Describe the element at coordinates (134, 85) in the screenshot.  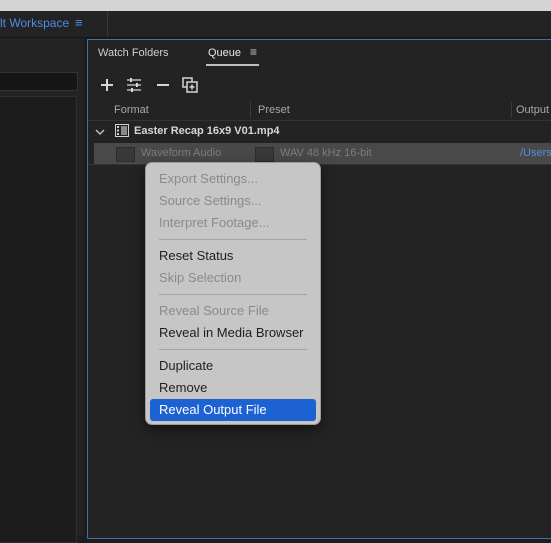
I see `preset-settings-icon` at that location.